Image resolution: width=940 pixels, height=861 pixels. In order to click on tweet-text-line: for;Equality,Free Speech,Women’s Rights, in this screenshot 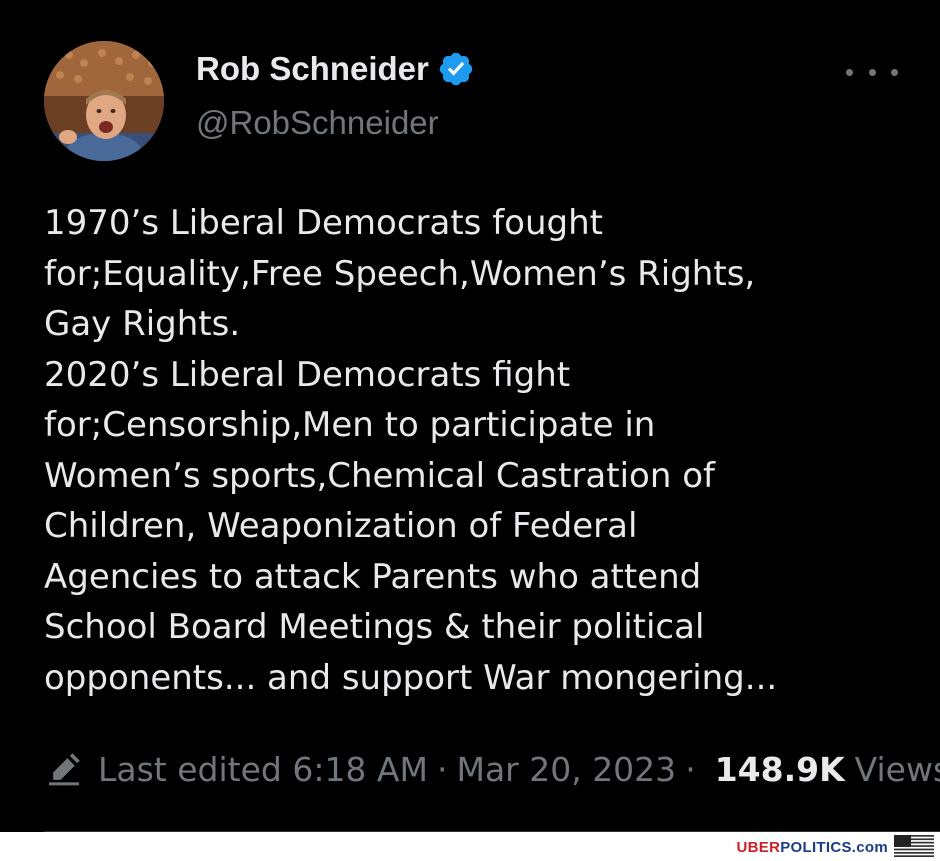, I will do `click(400, 273)`.